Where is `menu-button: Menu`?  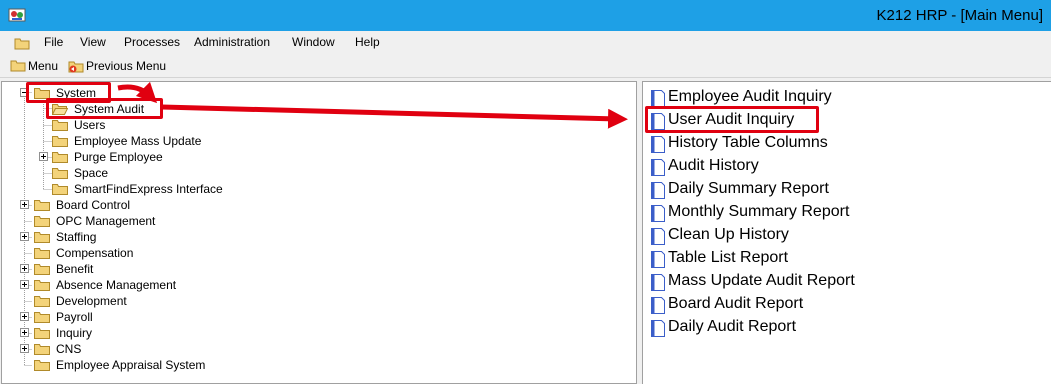
menu-button: Menu is located at coordinates (37, 66).